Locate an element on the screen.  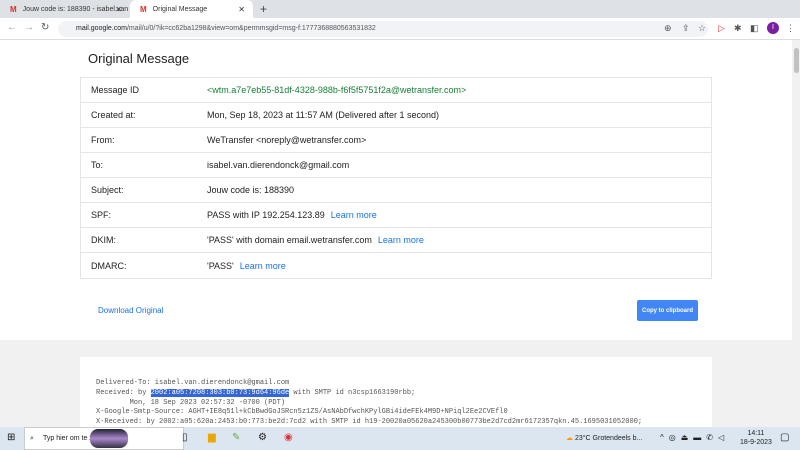
page-title: Original Message is located at coordinates (139, 58).